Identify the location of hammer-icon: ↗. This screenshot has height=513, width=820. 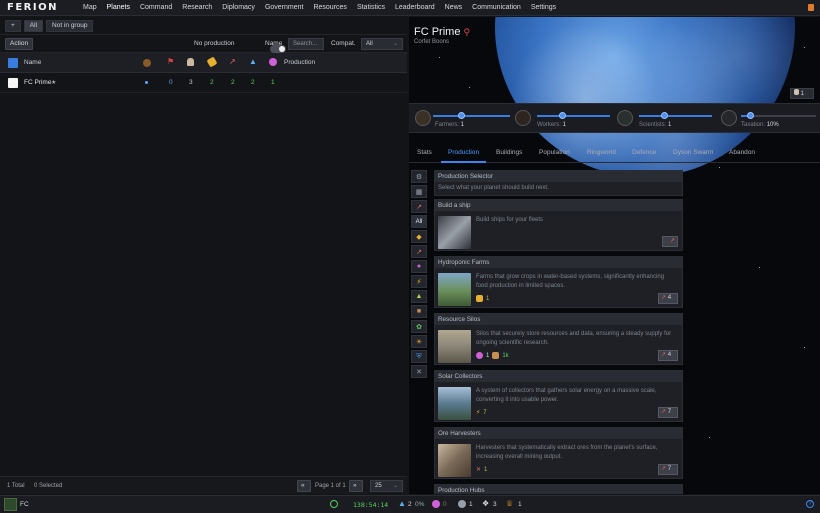
(419, 206).